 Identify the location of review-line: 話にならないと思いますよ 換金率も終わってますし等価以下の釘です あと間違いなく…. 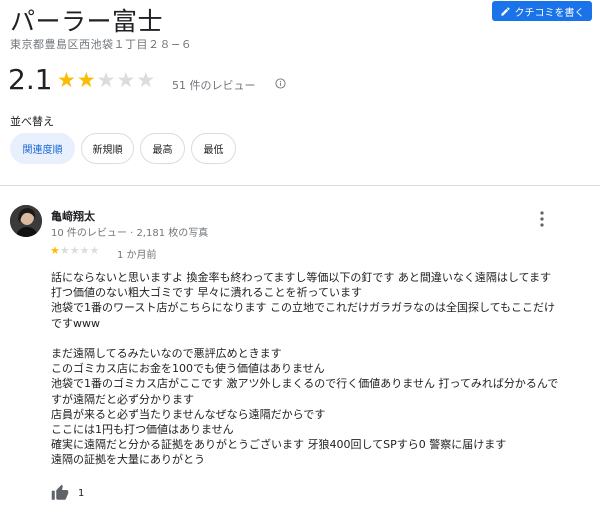
(301, 277).